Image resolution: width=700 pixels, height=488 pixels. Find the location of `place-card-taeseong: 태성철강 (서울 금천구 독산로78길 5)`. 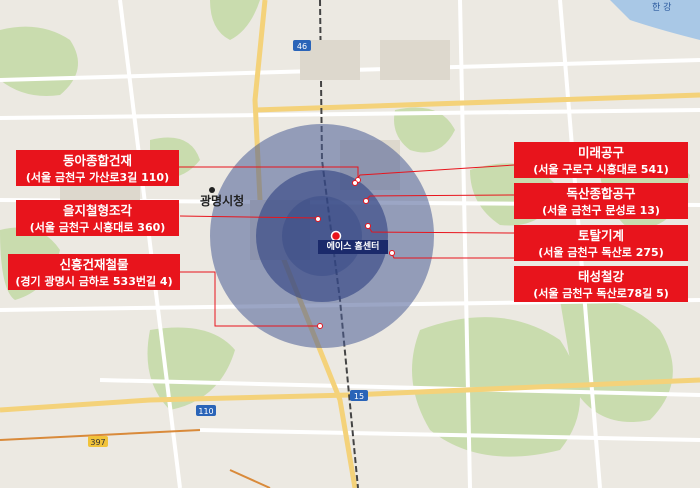

place-card-taeseong: 태성철강 (서울 금천구 독산로78길 5) is located at coordinates (601, 284).